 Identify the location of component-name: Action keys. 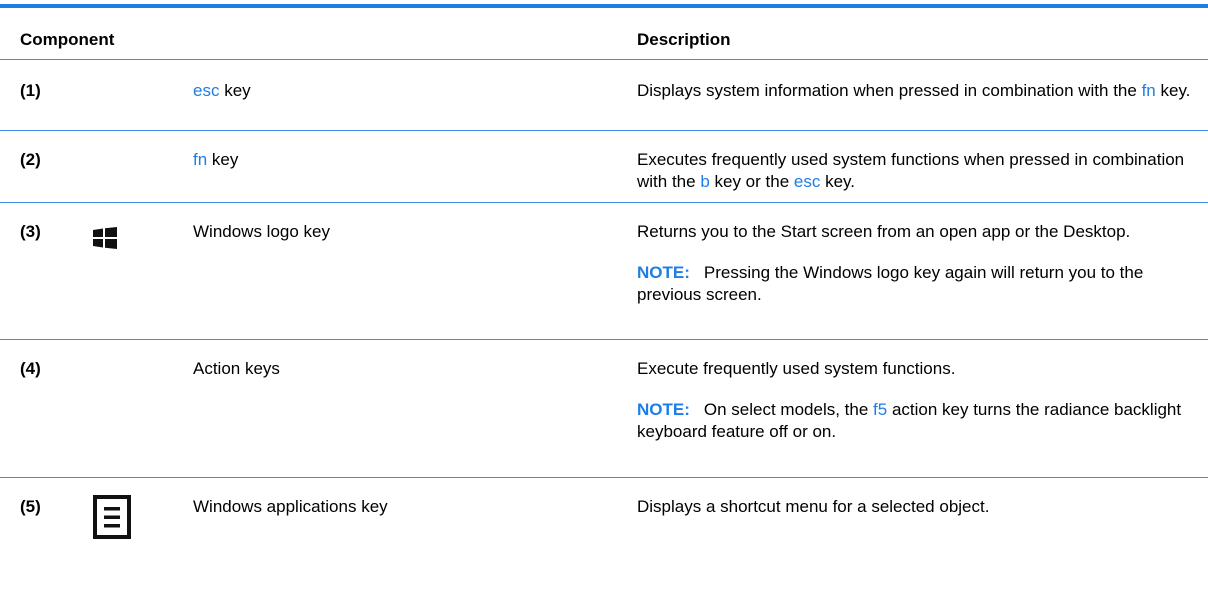
(236, 368).